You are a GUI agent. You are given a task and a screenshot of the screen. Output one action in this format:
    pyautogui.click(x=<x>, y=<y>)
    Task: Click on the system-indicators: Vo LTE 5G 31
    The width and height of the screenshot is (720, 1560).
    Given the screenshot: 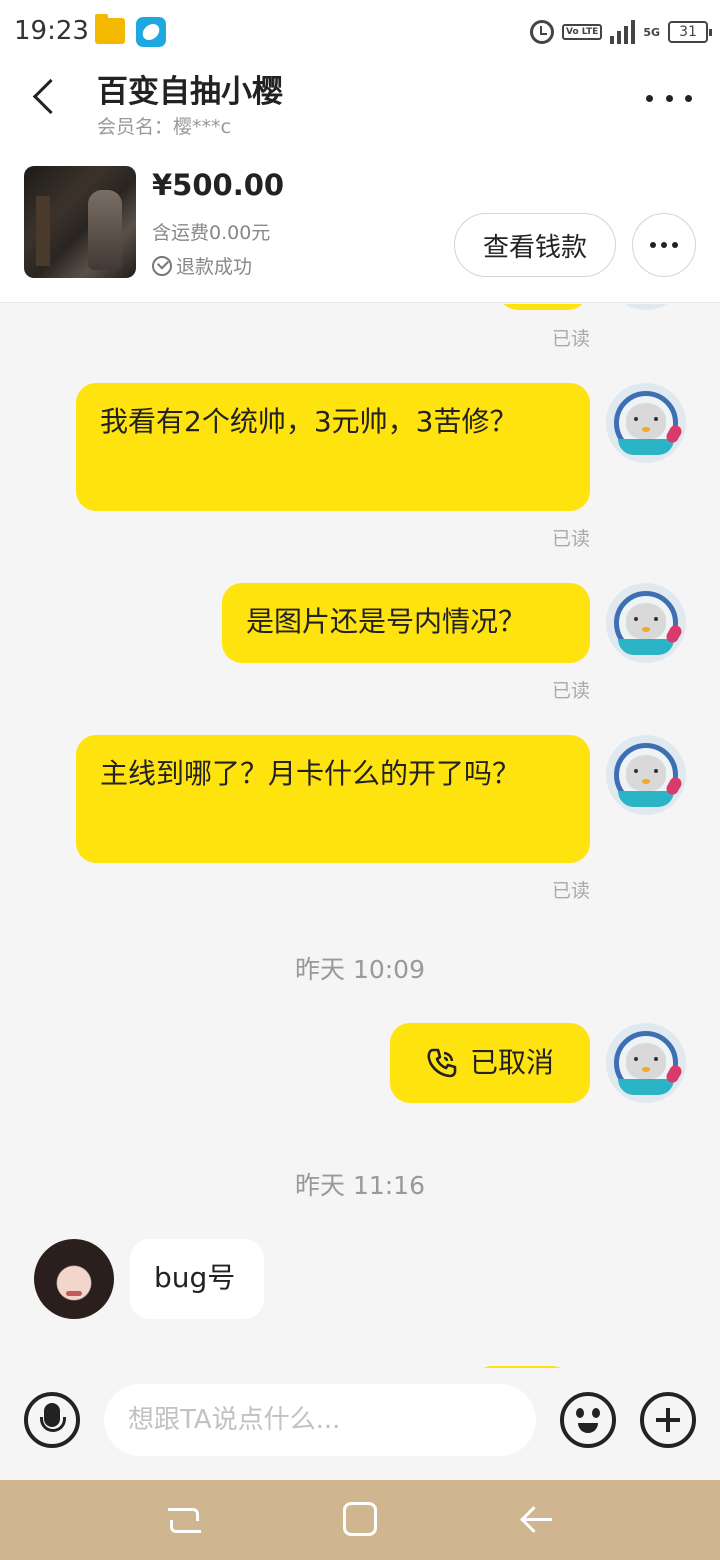 What is the action you would take?
    pyautogui.click(x=620, y=32)
    